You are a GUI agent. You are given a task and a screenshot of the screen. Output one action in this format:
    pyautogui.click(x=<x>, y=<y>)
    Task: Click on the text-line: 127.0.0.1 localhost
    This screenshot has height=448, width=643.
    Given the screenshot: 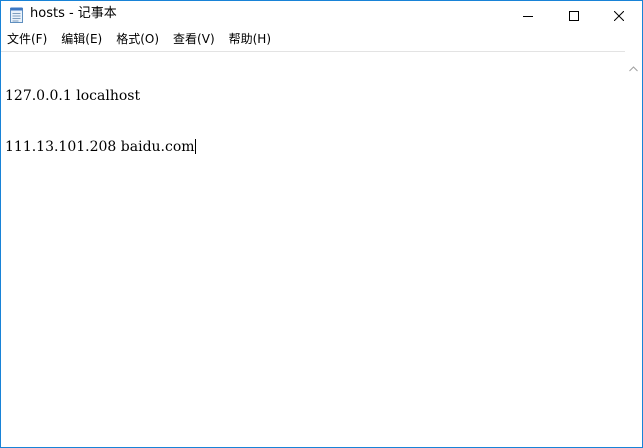 What is the action you would take?
    pyautogui.click(x=73, y=96)
    